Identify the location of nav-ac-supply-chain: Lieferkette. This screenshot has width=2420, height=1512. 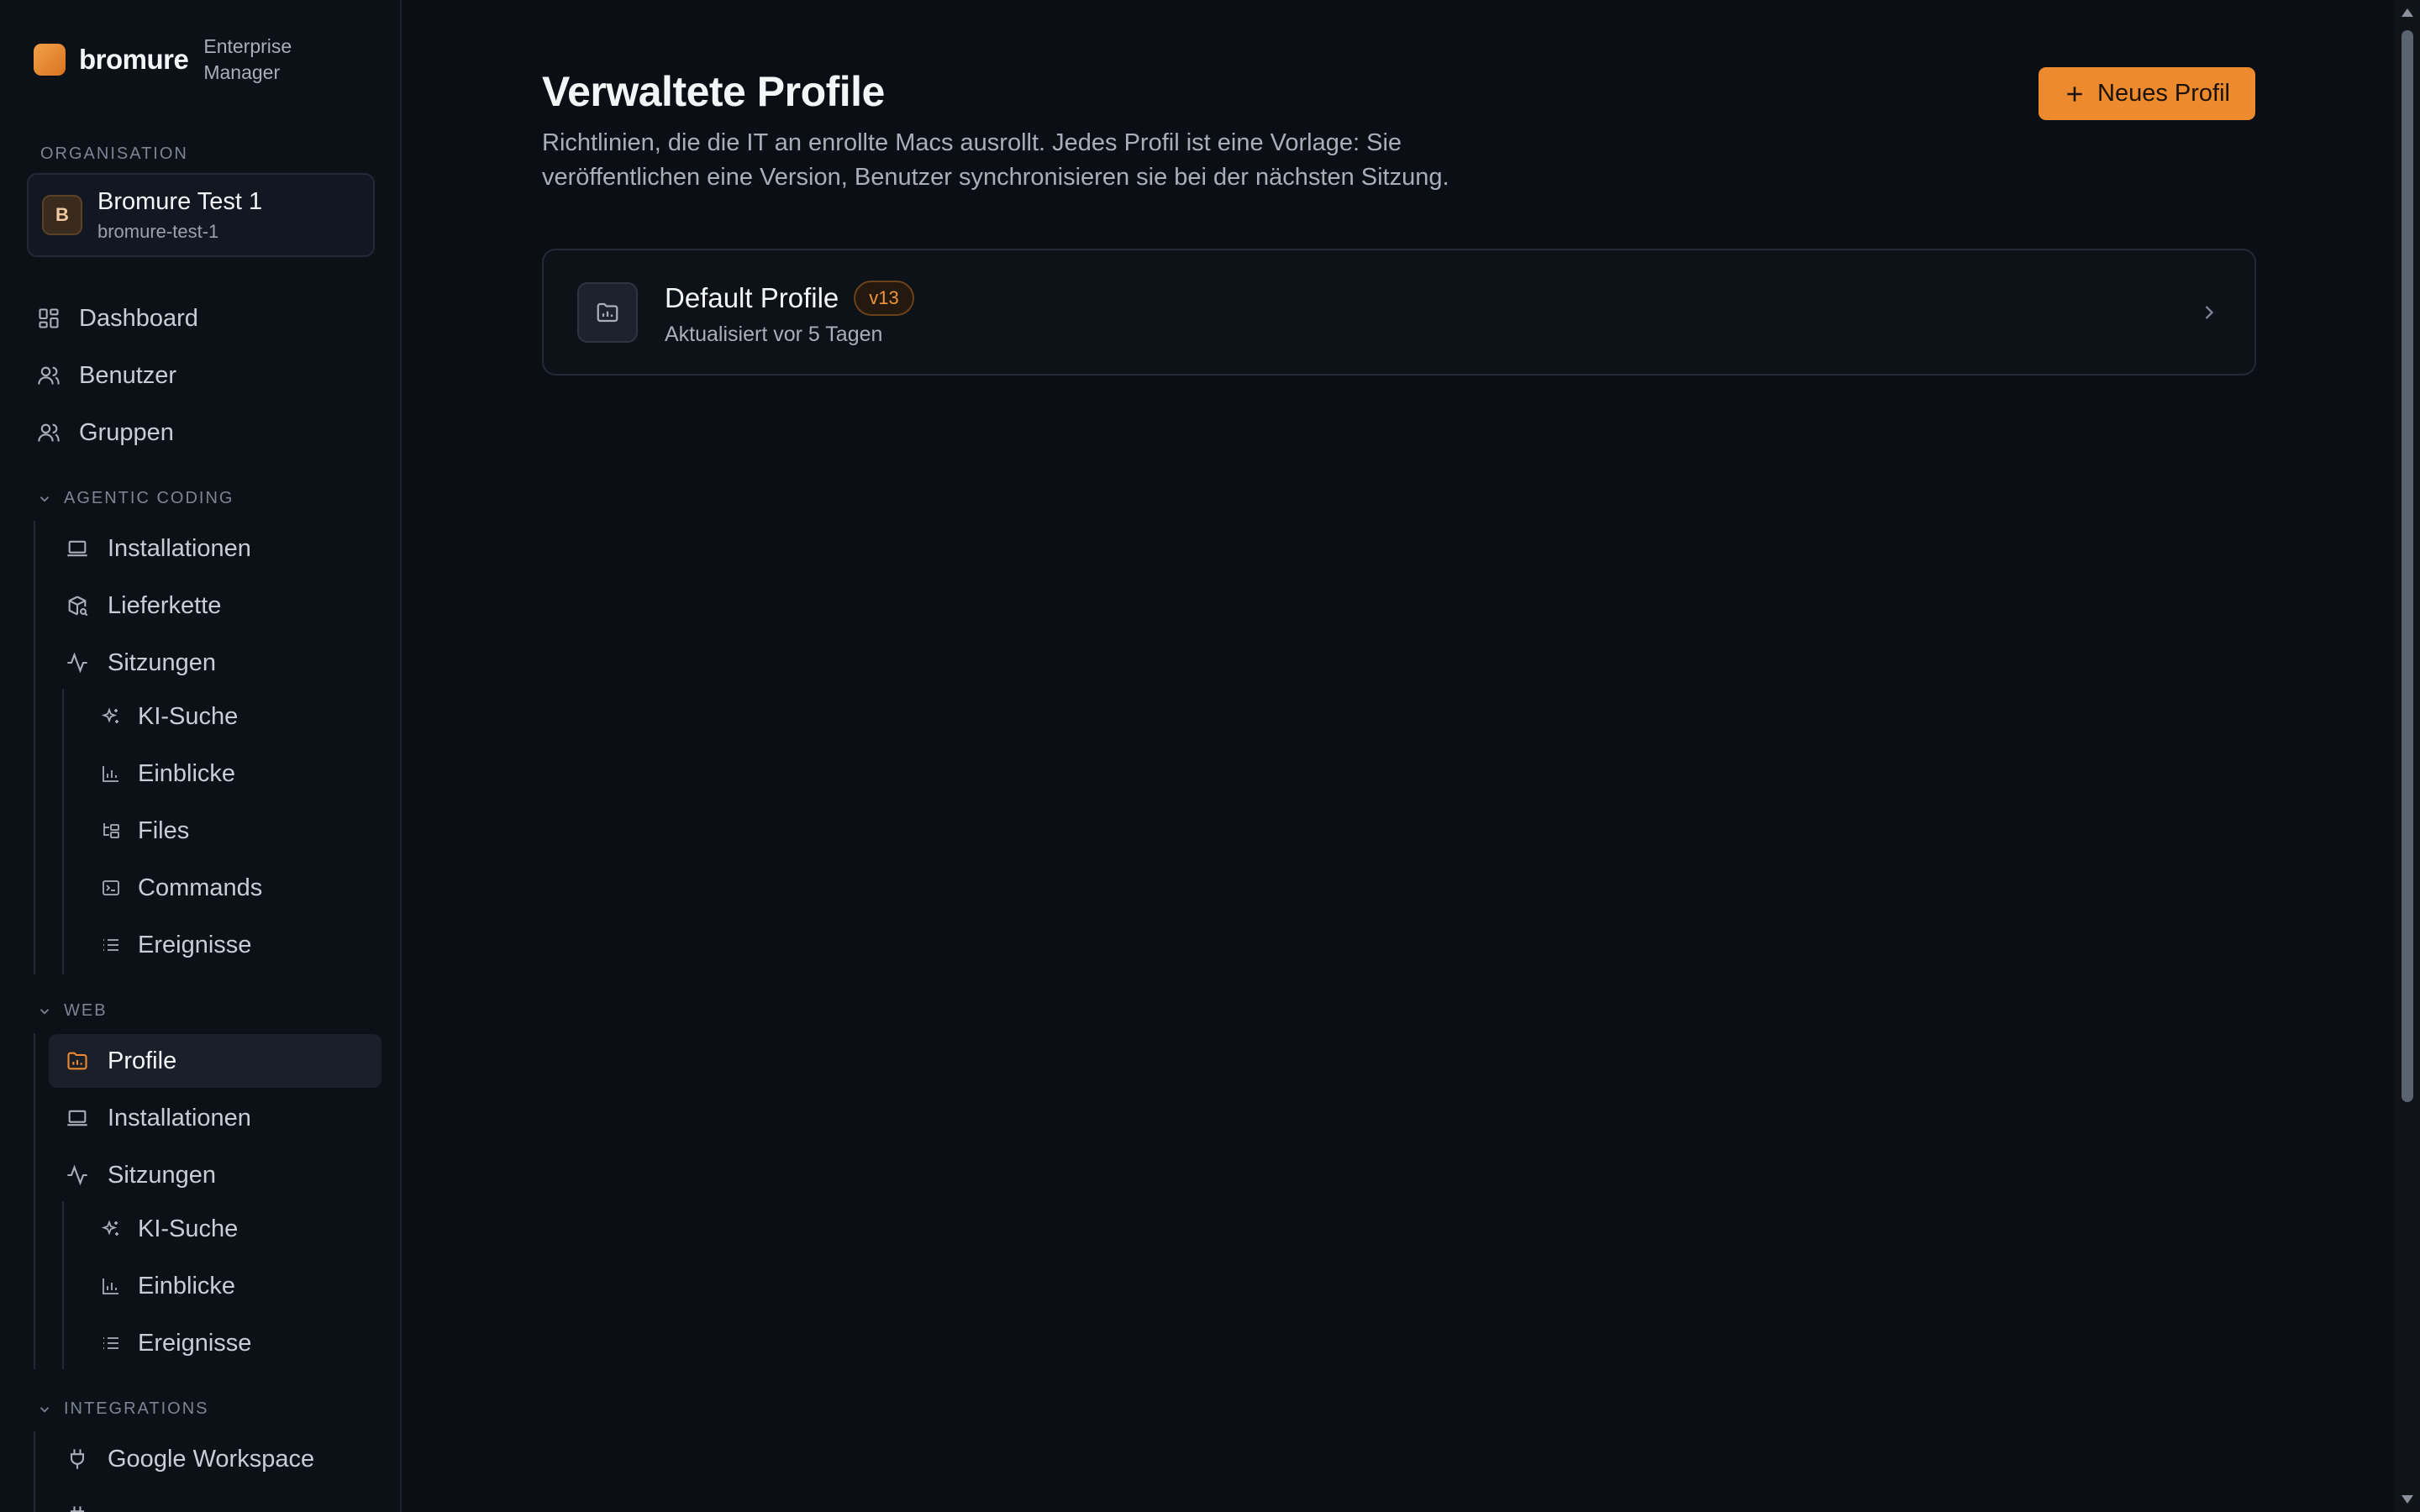
(224, 606).